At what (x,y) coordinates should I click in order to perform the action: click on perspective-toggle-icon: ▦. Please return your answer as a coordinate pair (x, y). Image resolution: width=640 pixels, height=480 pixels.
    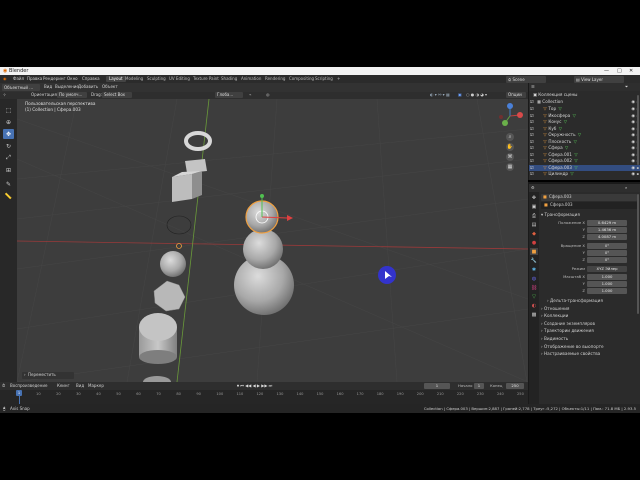
    Looking at the image, I should click on (510, 167).